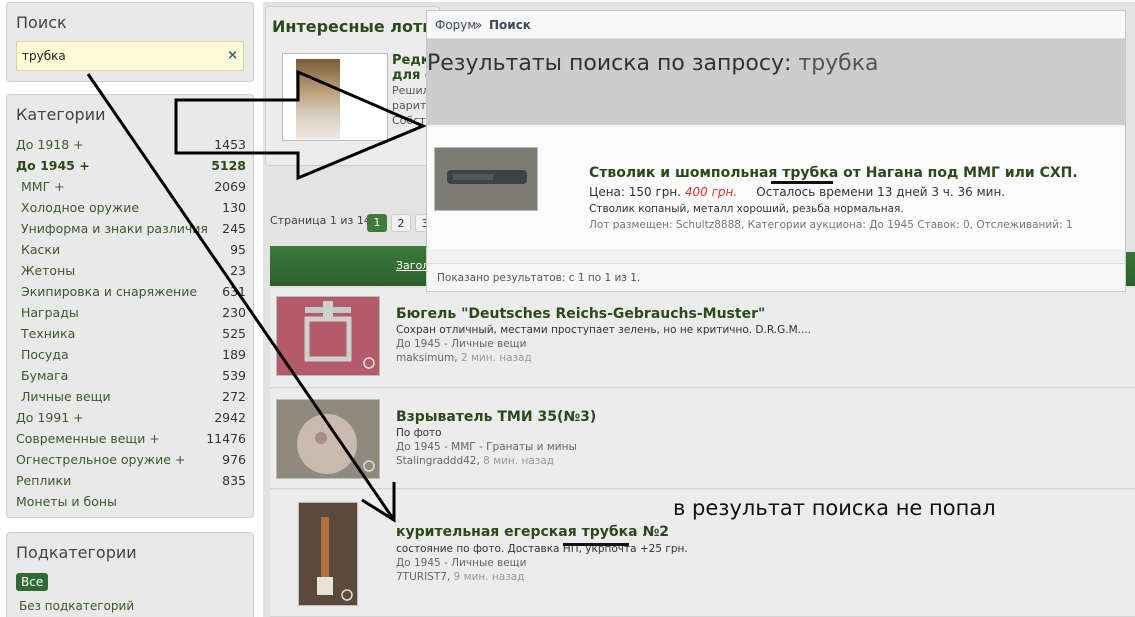  I want to click on category-item: Огнестрельное оружие +976, so click(131, 460).